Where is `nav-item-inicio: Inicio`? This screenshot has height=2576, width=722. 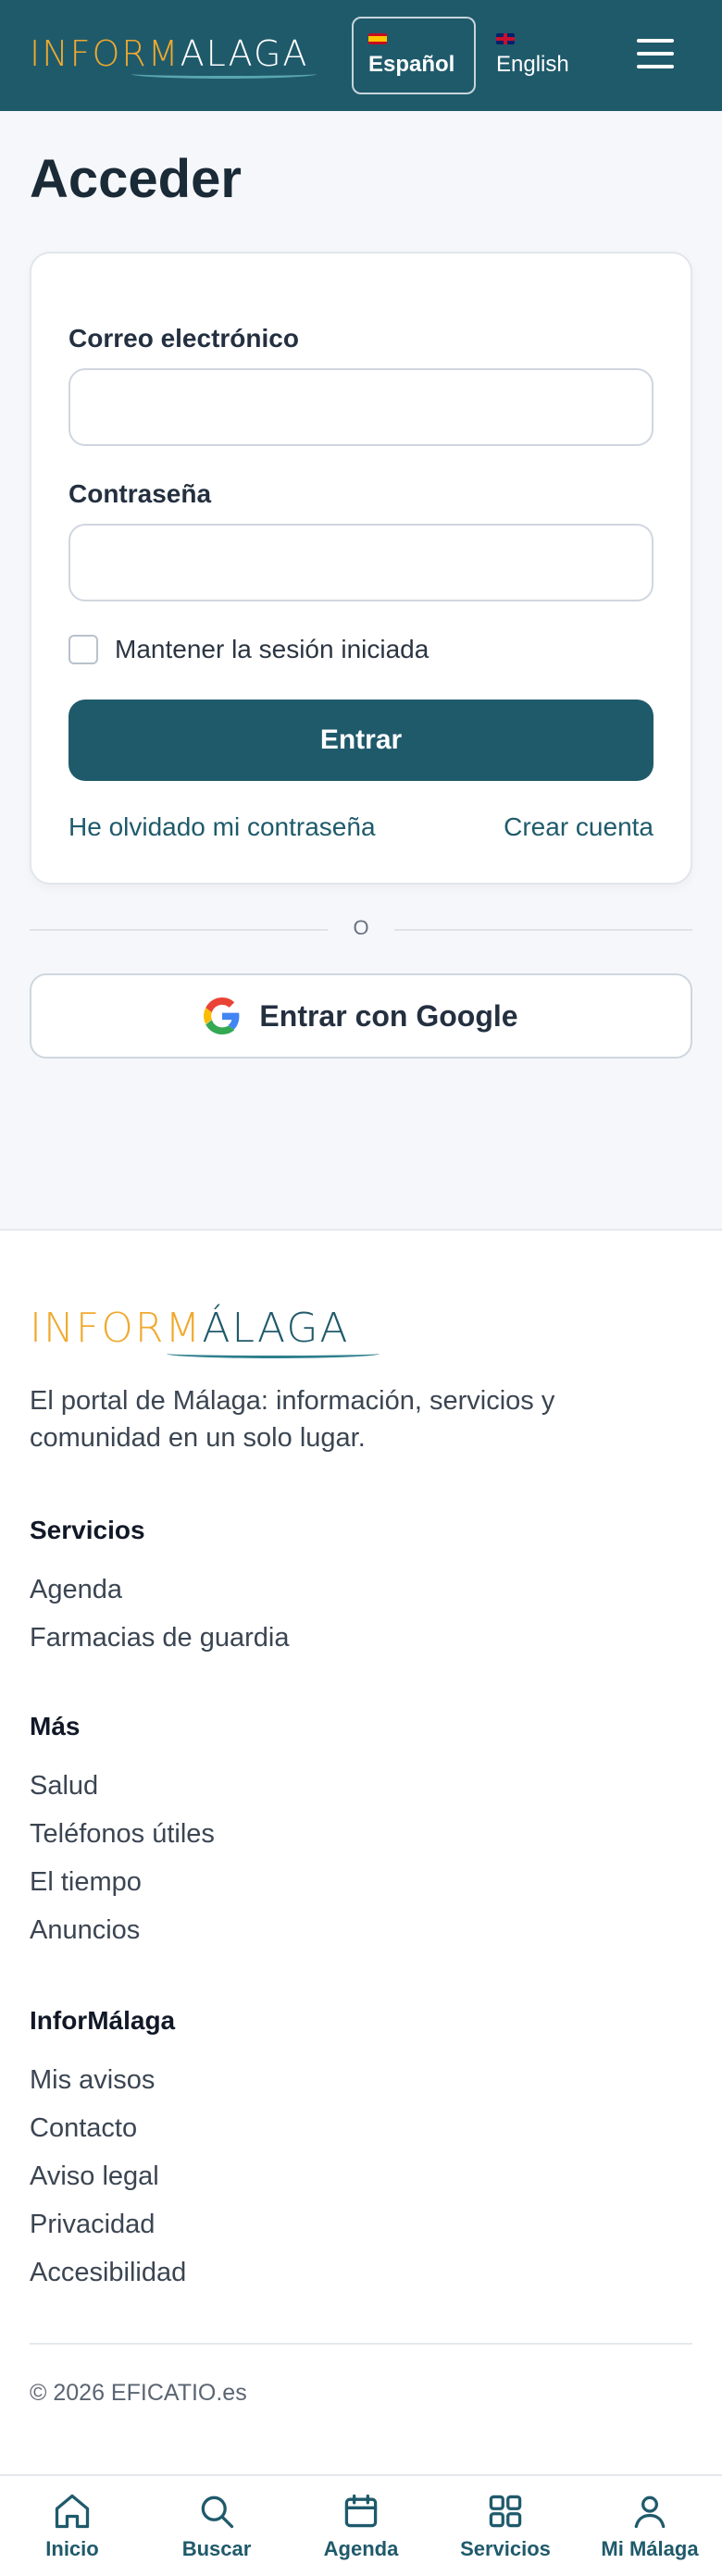 nav-item-inicio: Inicio is located at coordinates (72, 2526).